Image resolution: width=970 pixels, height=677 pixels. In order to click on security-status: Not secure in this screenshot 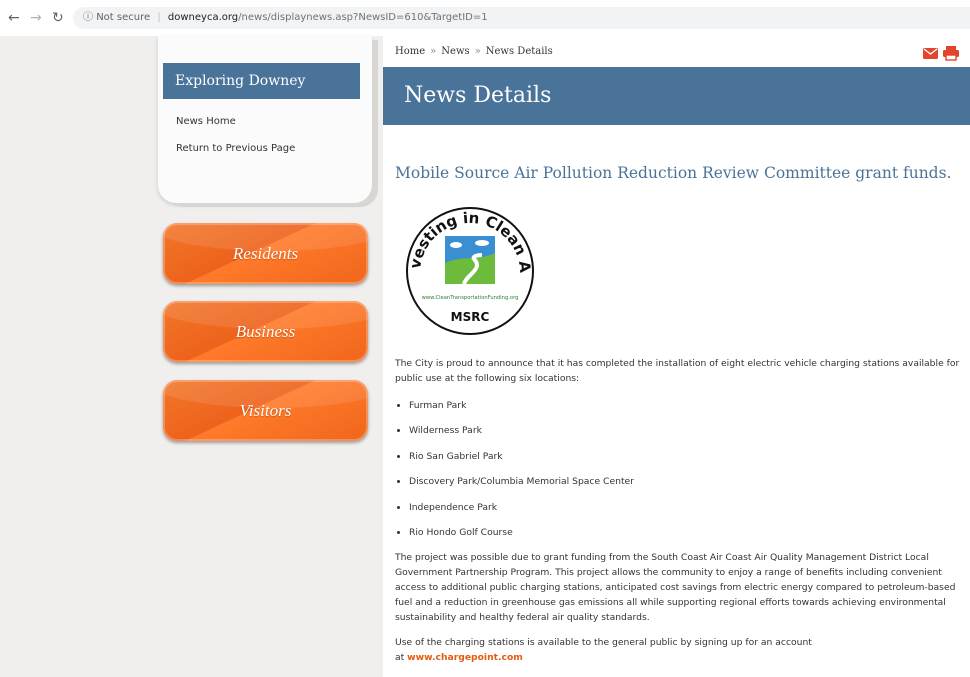, I will do `click(123, 17)`.